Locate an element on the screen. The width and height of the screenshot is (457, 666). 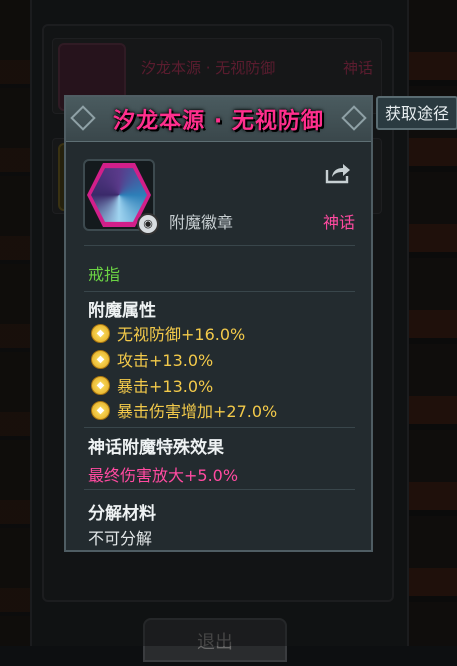
attribute-text: 暴击+13.0% is located at coordinates (165, 386).